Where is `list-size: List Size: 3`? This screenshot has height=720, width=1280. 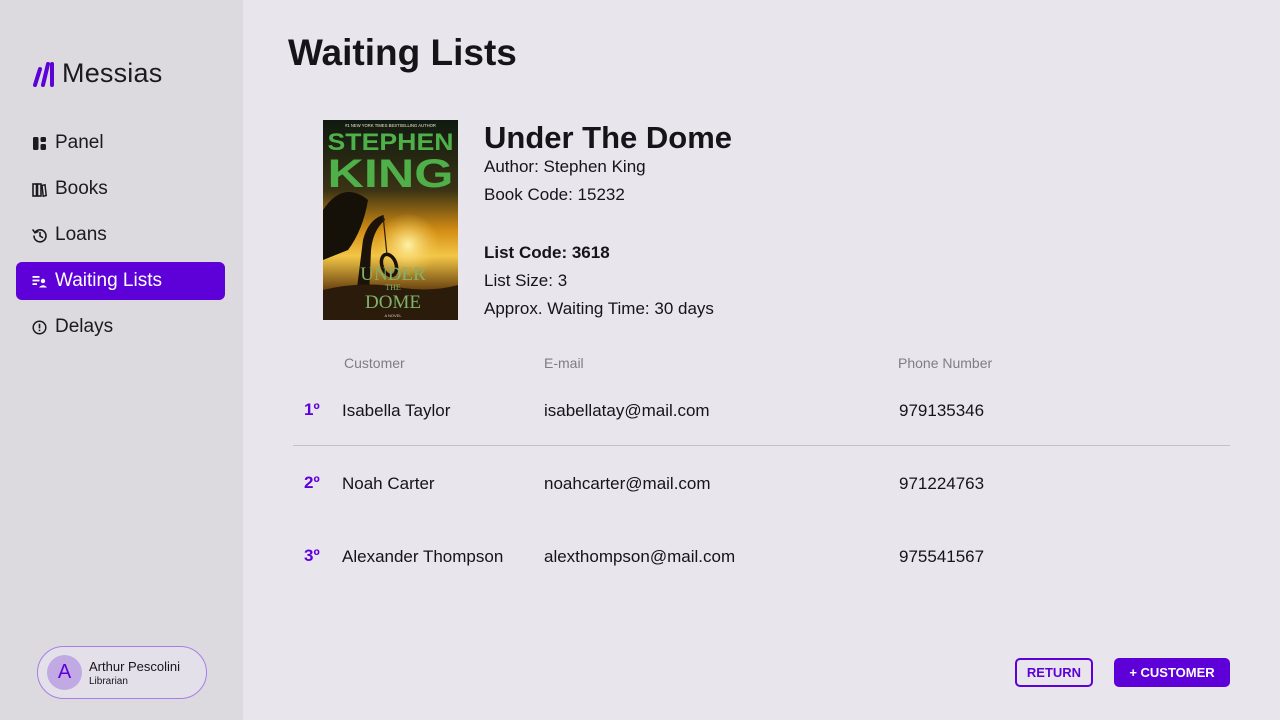 list-size: List Size: 3 is located at coordinates (526, 280).